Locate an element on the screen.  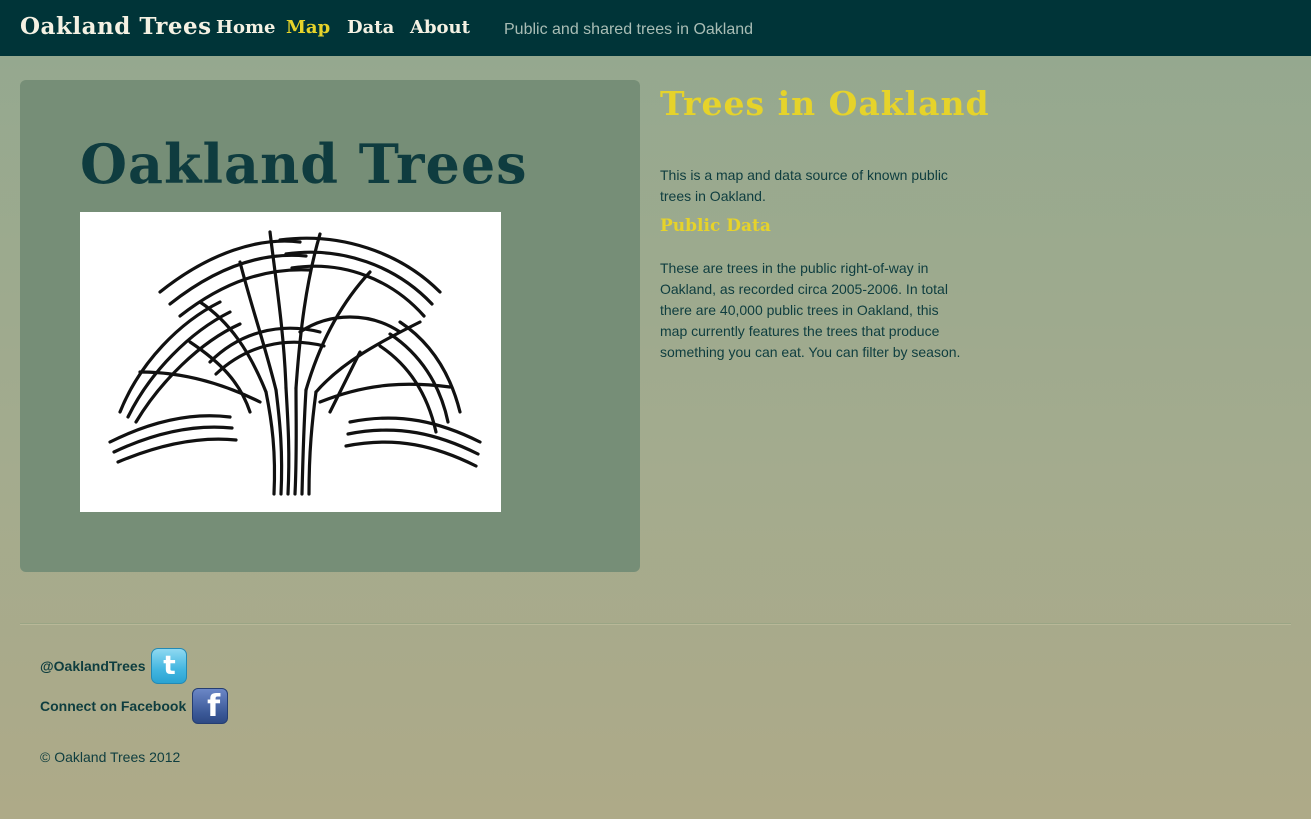
footer-divider is located at coordinates (655, 624).